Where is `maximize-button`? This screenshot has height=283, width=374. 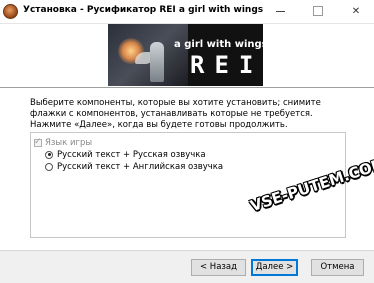 maximize-button is located at coordinates (318, 11).